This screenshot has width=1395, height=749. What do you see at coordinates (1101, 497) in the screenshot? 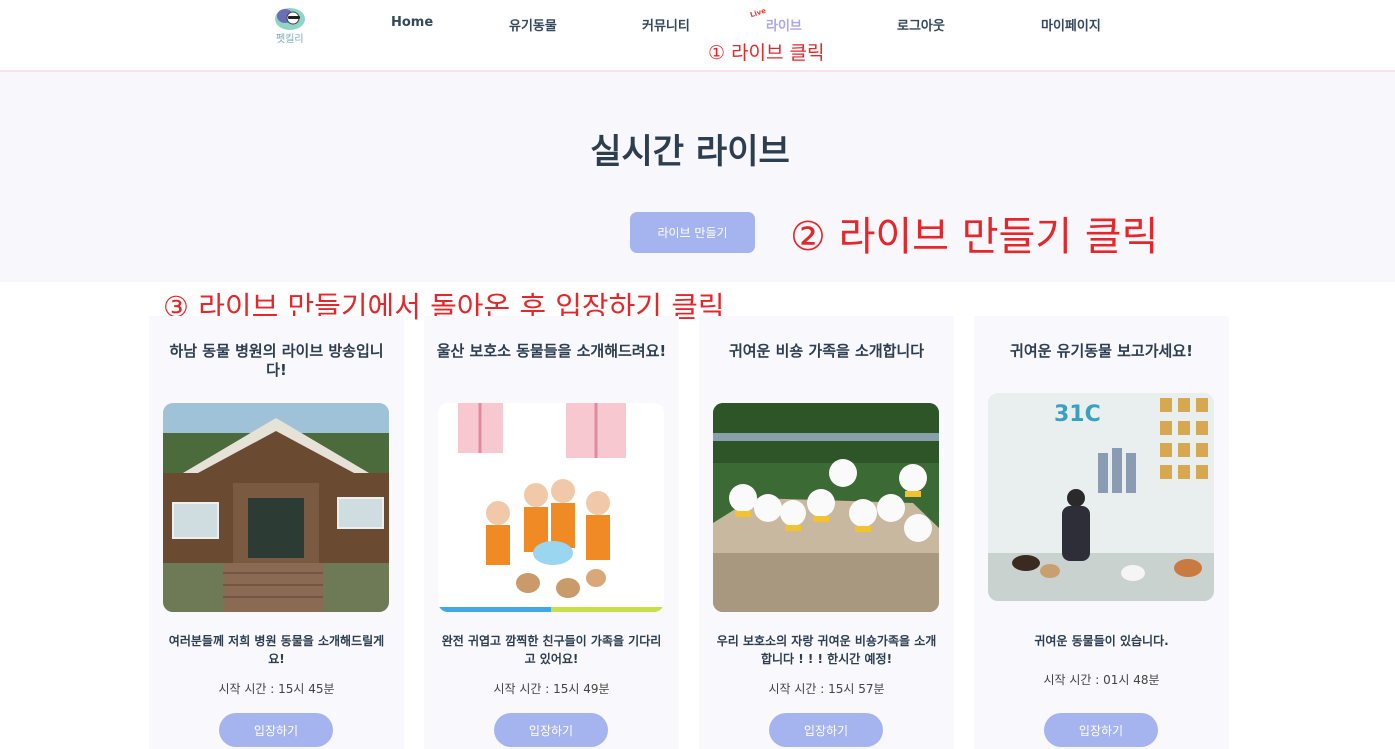
I see `card-thumbnail-shelter: 31C` at bounding box center [1101, 497].